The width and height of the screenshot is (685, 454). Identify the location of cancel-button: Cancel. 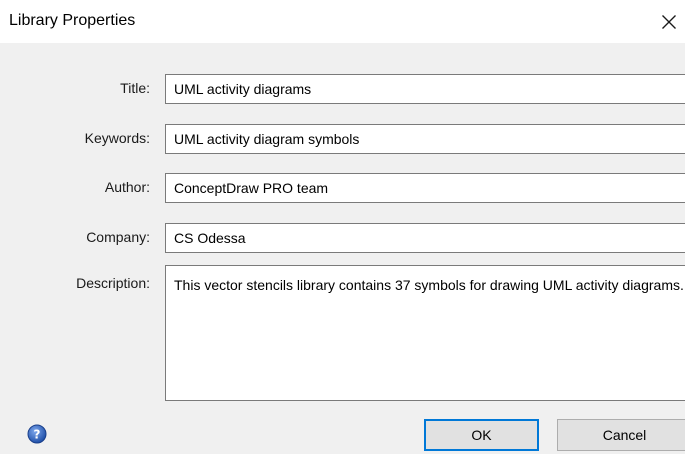
(621, 435).